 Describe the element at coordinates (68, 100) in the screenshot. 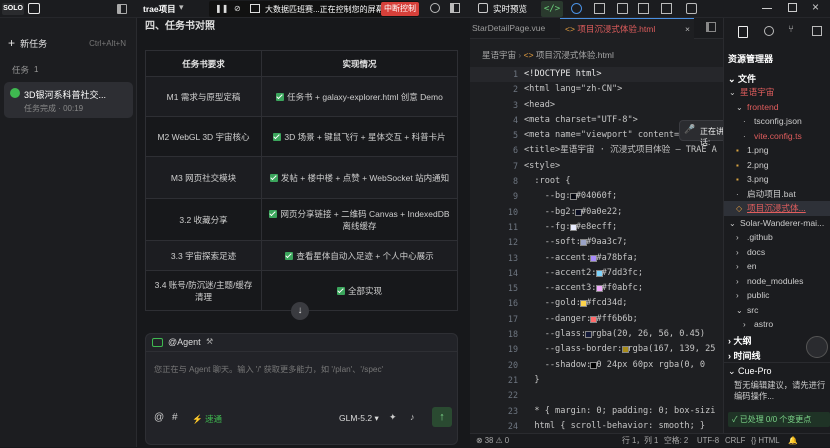

I see `task-item: 3D银河系科普社交... 任务完成 · 00:19` at that location.